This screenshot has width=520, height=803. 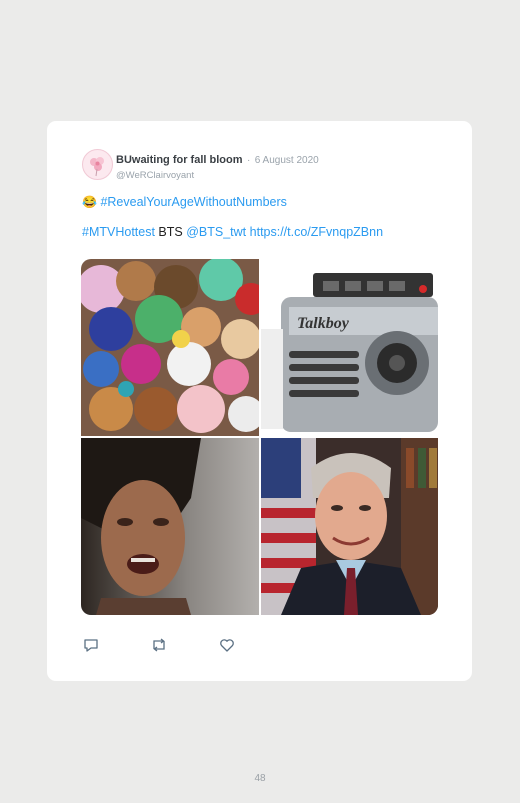 I want to click on avatar, so click(x=97, y=164).